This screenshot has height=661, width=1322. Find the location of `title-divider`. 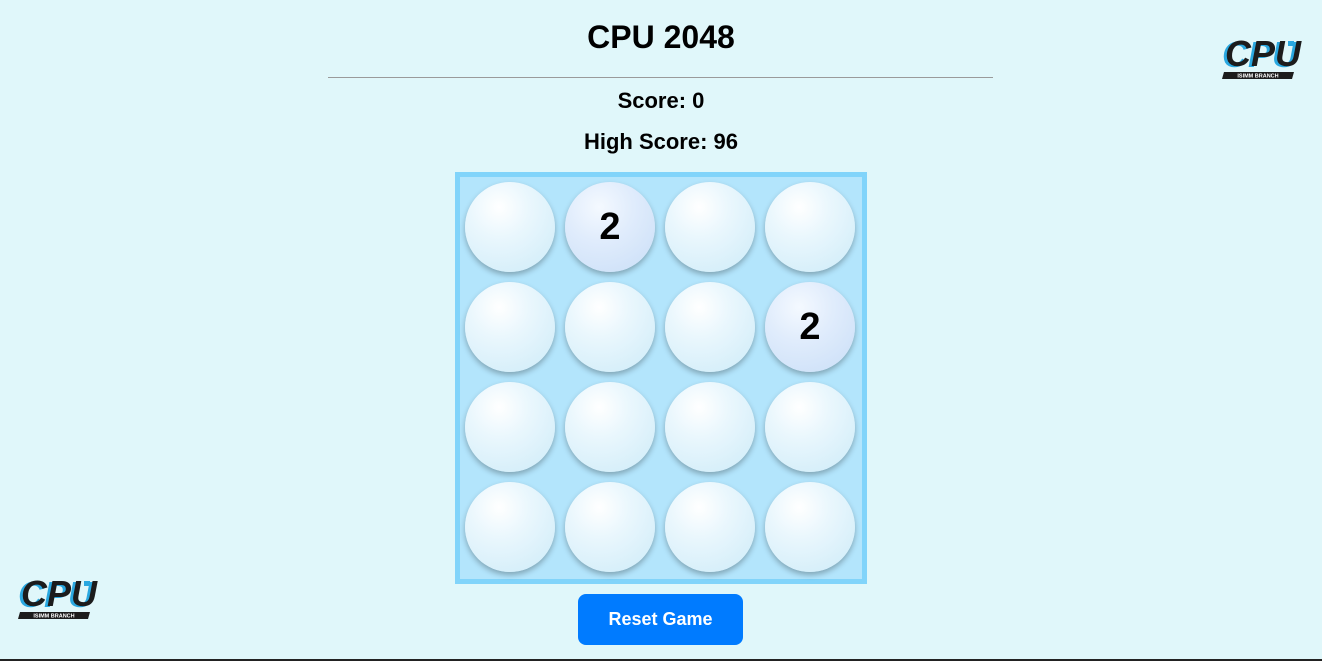

title-divider is located at coordinates (660, 77).